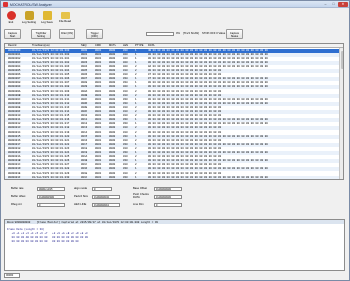  What do you see at coordinates (115, 46) in the screenshot?
I see `header-mctl: MCTL` at bounding box center [115, 46].